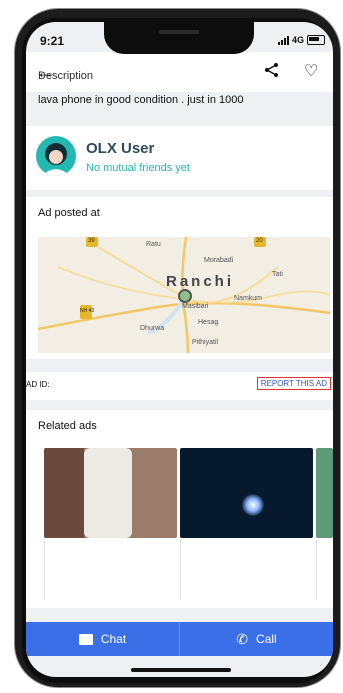 Image resolution: width=343 pixels, height=693 pixels. I want to click on ad-posted-heading: Ad posted at, so click(69, 213).